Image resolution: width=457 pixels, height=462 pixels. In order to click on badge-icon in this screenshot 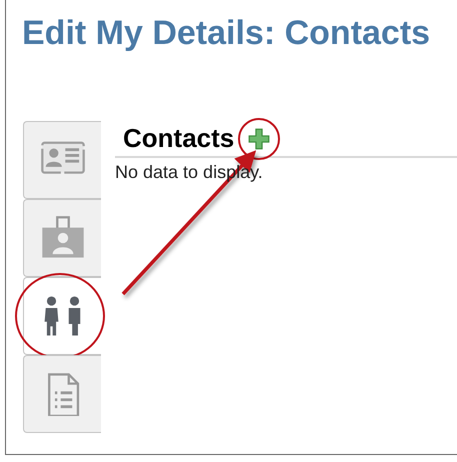, I will do `click(63, 238)`.